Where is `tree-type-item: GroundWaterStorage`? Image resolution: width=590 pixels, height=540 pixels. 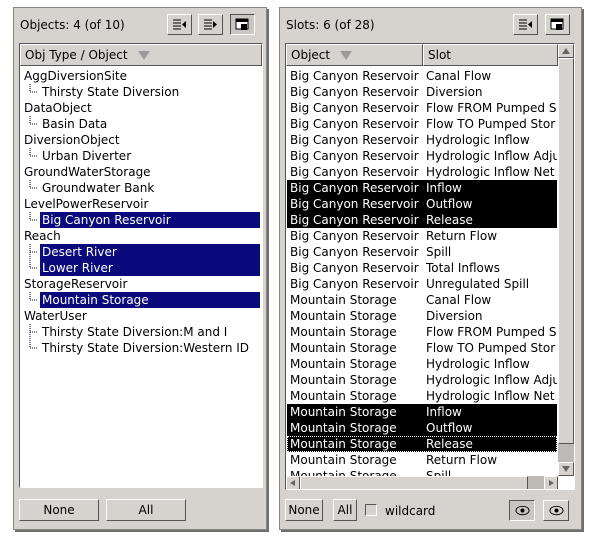 tree-type-item: GroundWaterStorage is located at coordinates (141, 172).